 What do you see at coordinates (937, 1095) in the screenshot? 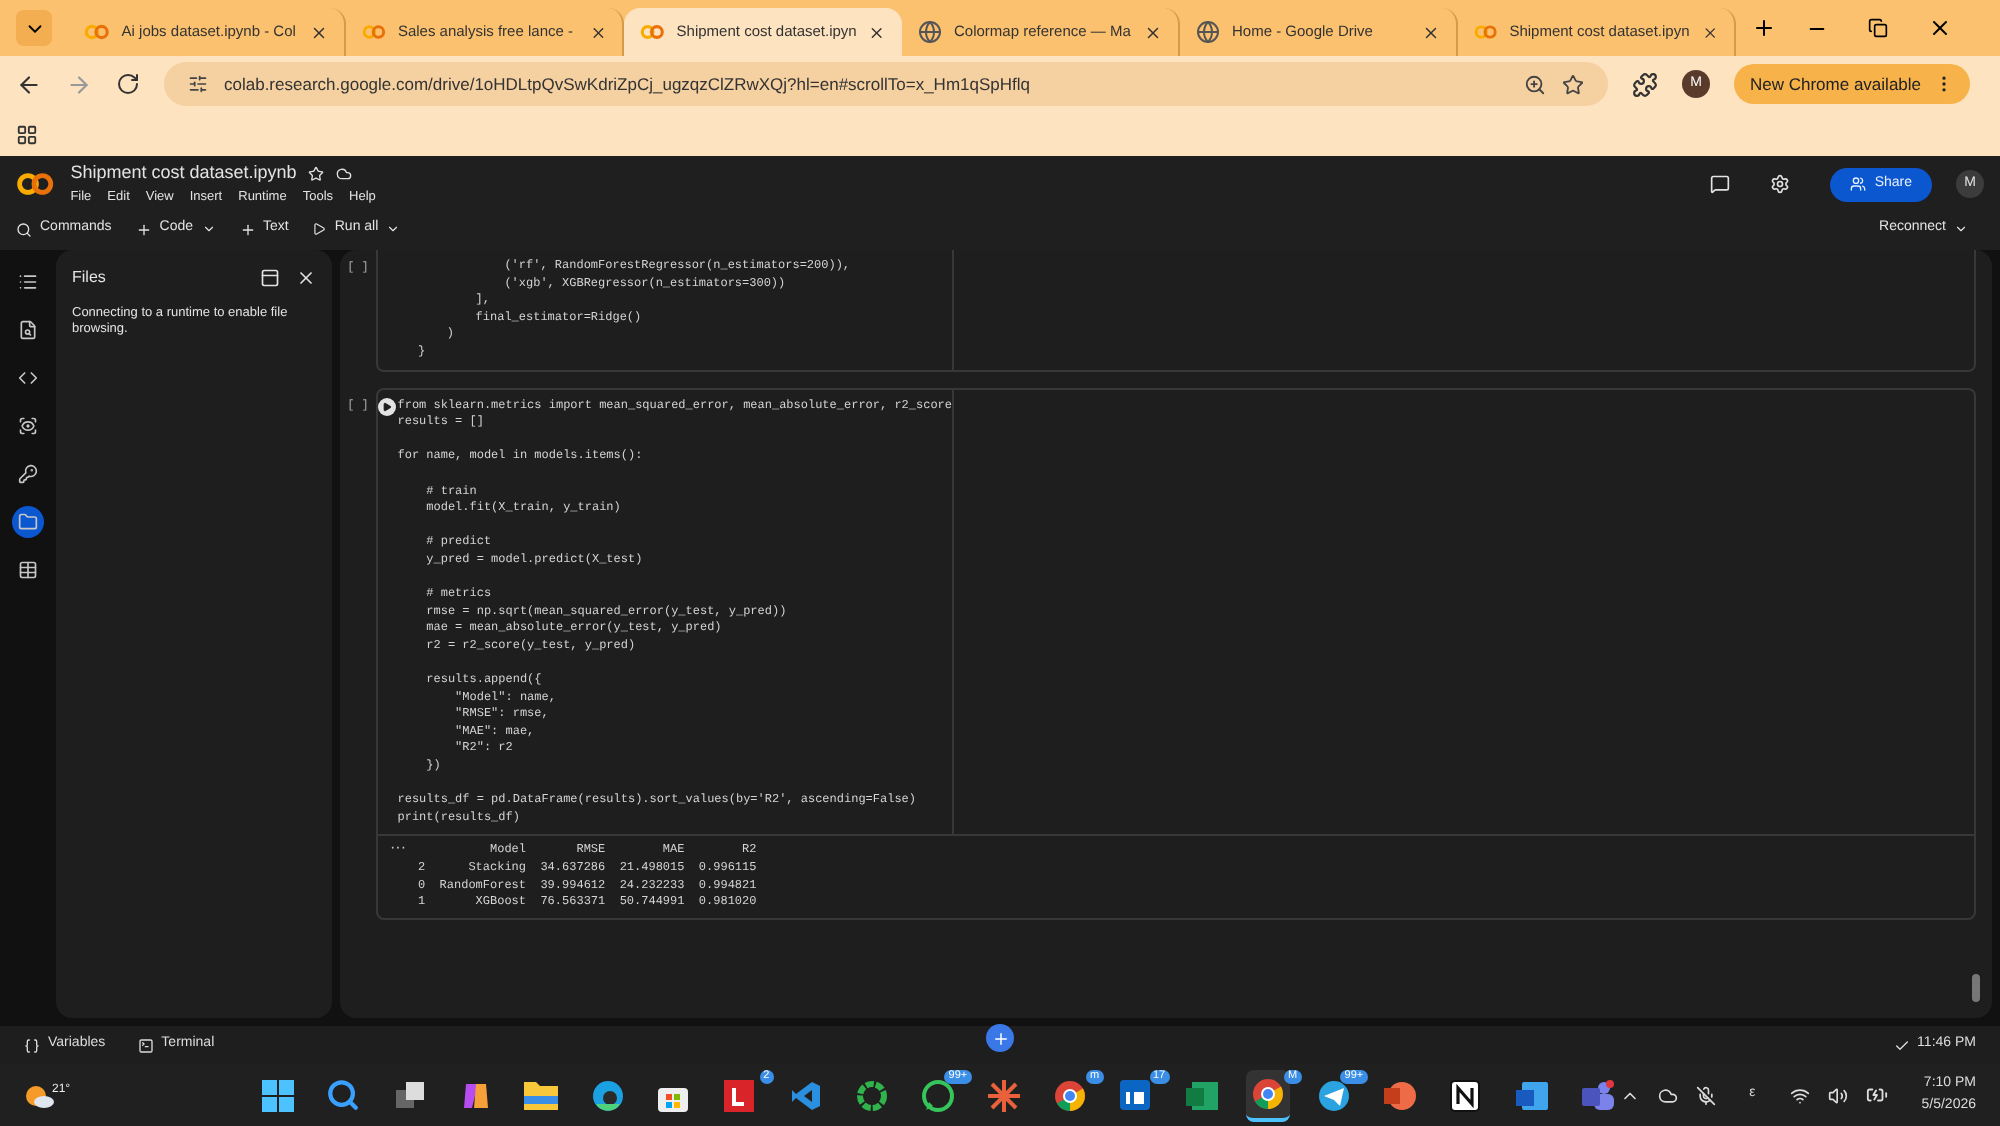
I see `chat-bubble-icon` at bounding box center [937, 1095].